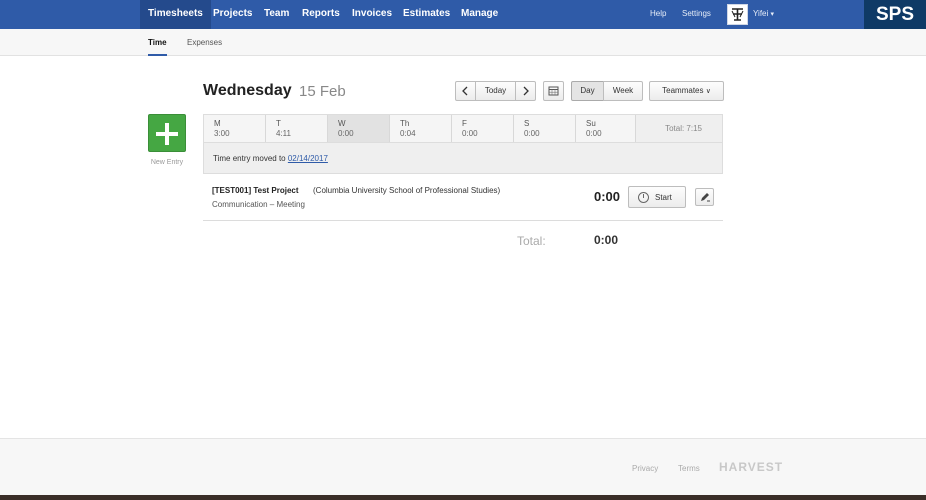 This screenshot has height=500, width=926. What do you see at coordinates (531, 241) in the screenshot?
I see `total-label: Total:` at bounding box center [531, 241].